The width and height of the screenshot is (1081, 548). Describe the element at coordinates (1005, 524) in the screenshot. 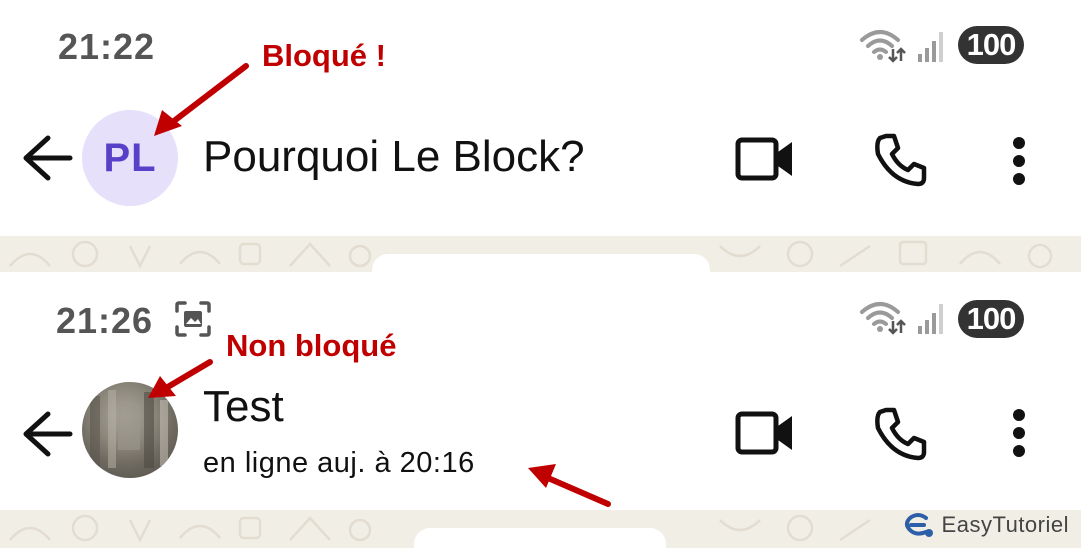

I see `watermark-text: EasyTutoriel` at that location.